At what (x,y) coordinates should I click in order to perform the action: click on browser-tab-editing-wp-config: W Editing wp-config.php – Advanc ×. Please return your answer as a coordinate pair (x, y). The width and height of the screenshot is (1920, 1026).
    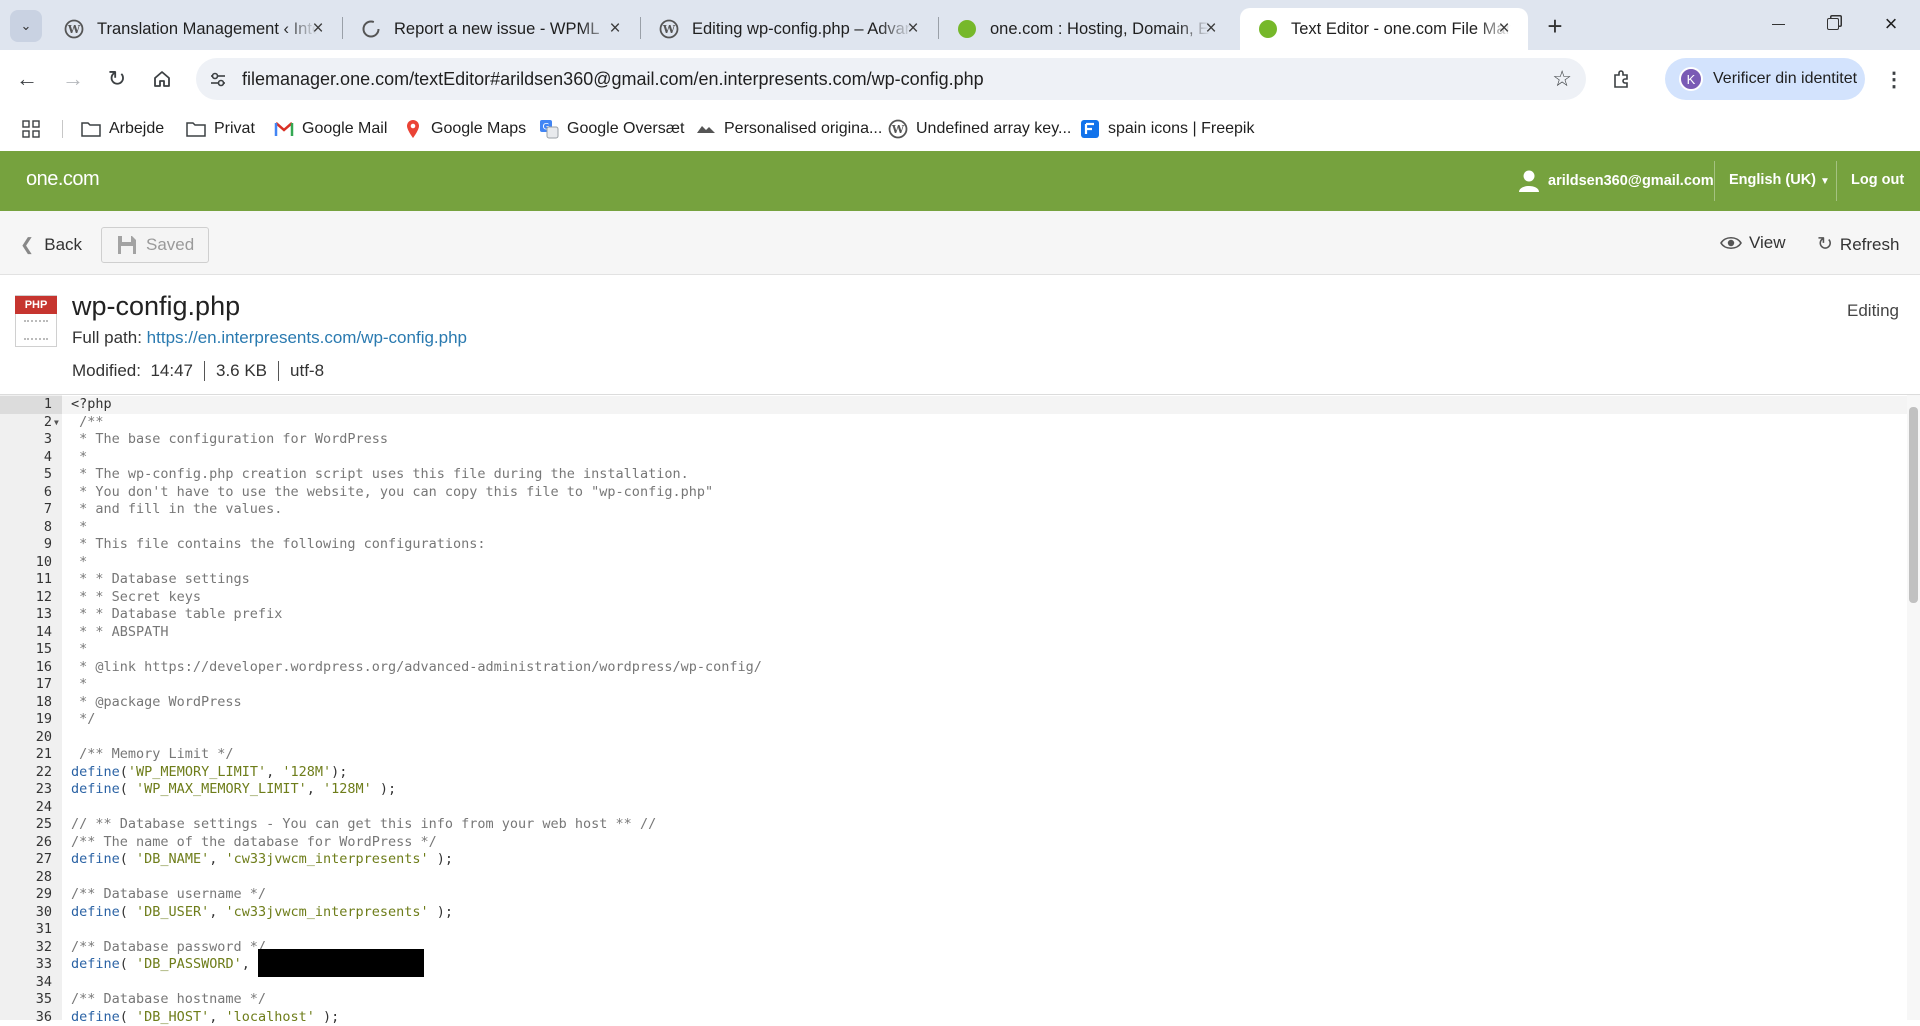
    Looking at the image, I should click on (789, 29).